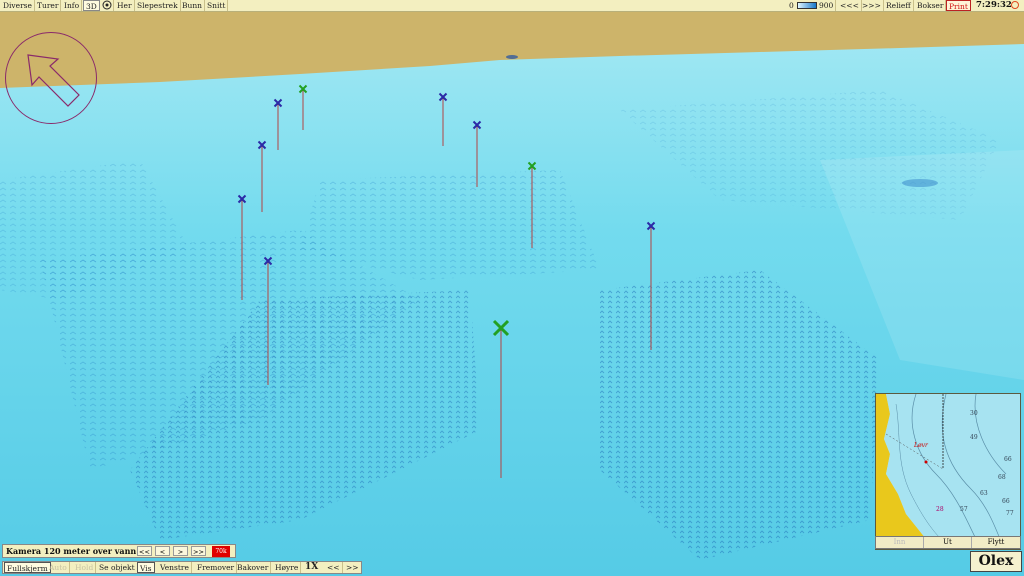  What do you see at coordinates (948, 467) in the screenshot?
I see `overview-map-chart` at bounding box center [948, 467].